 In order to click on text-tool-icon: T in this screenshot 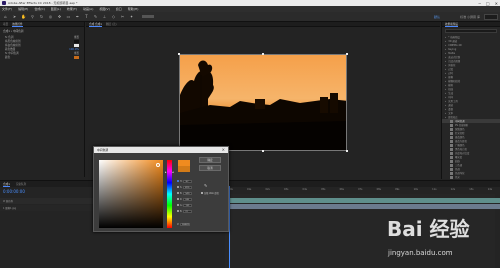, I will do `click(86, 16)`.